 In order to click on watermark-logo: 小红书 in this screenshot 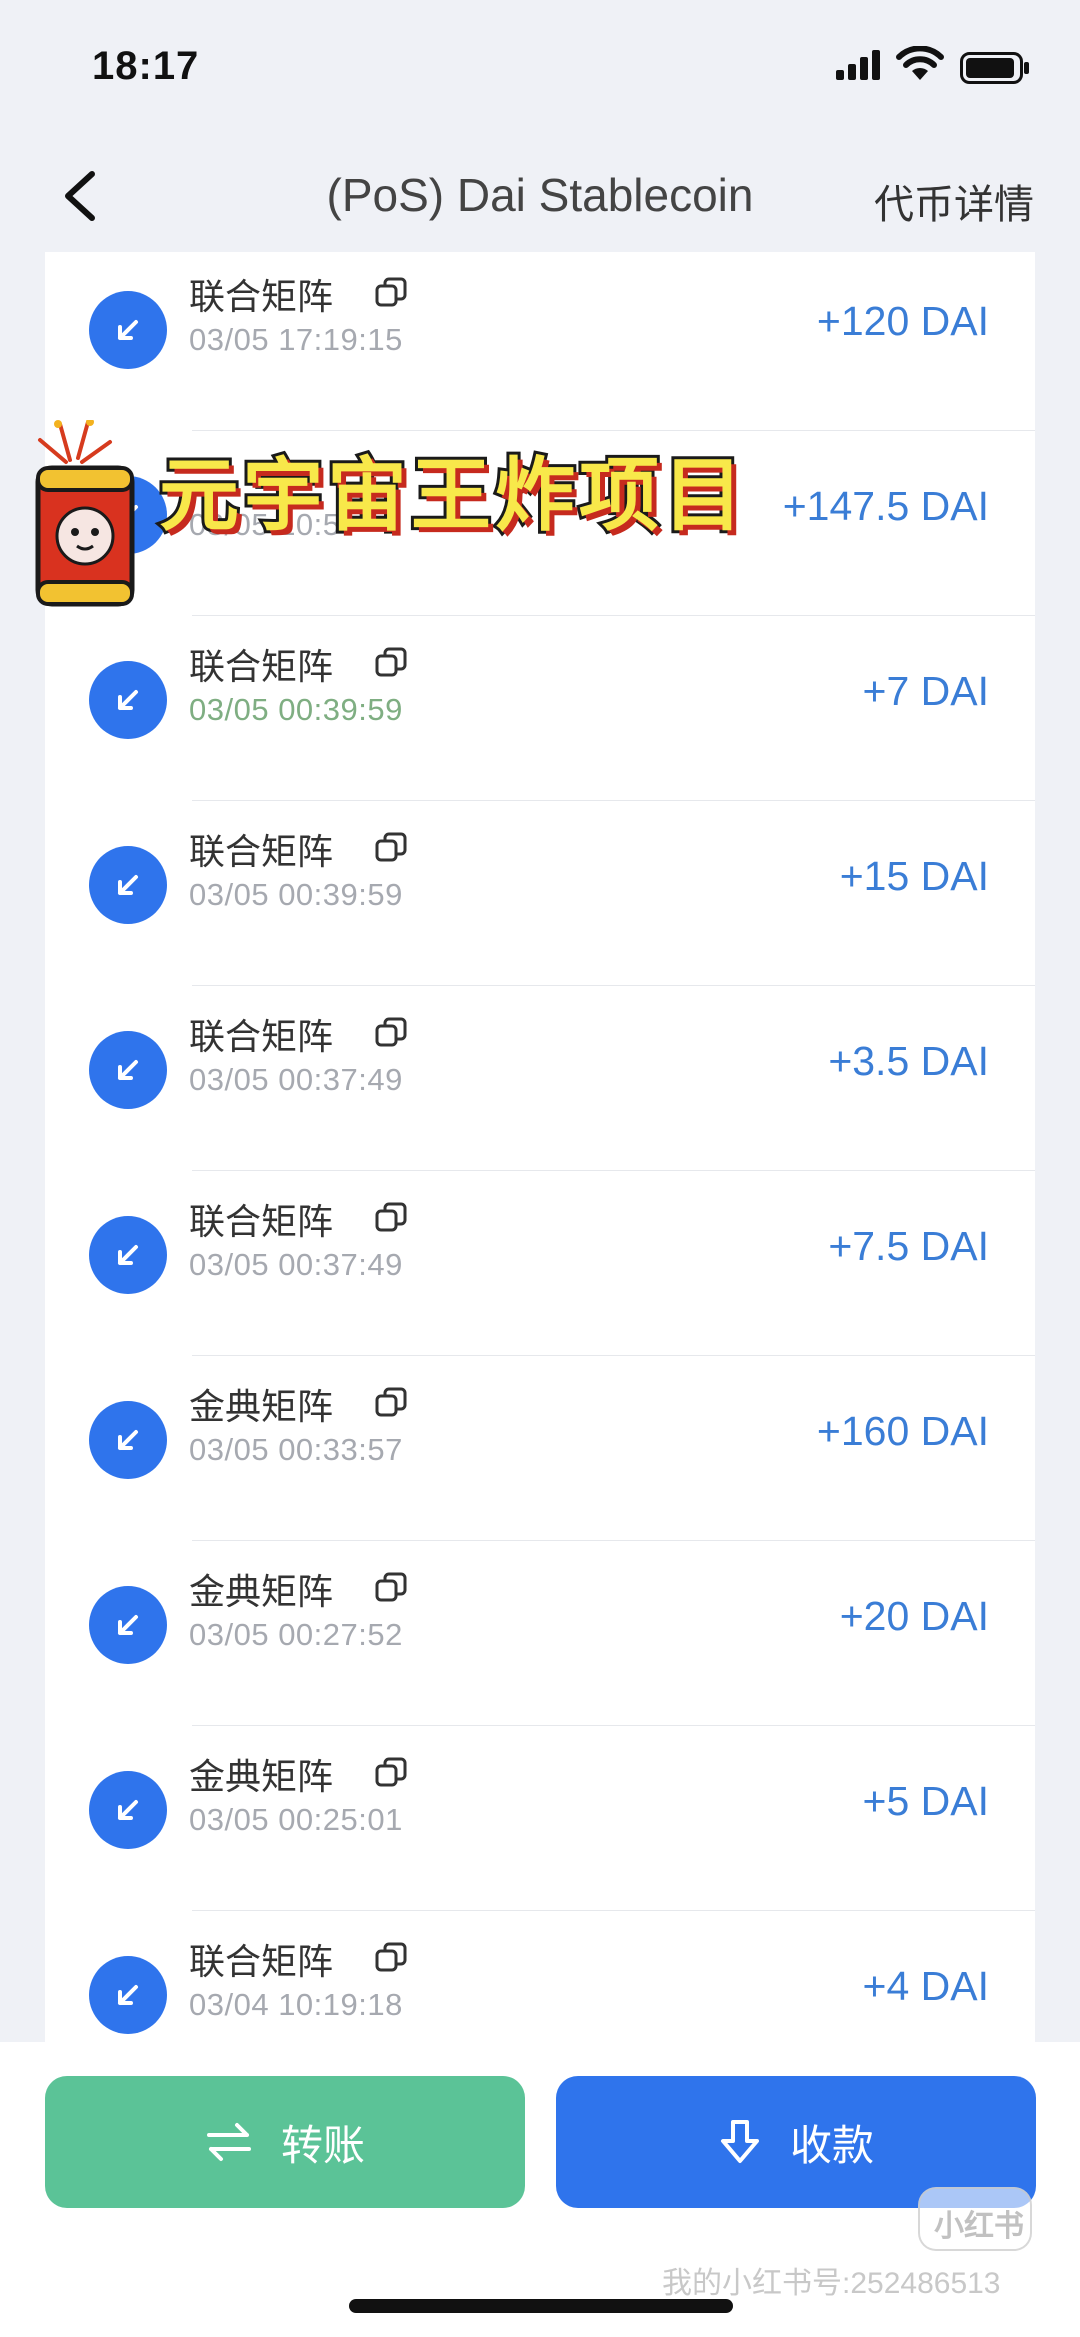, I will do `click(975, 2219)`.